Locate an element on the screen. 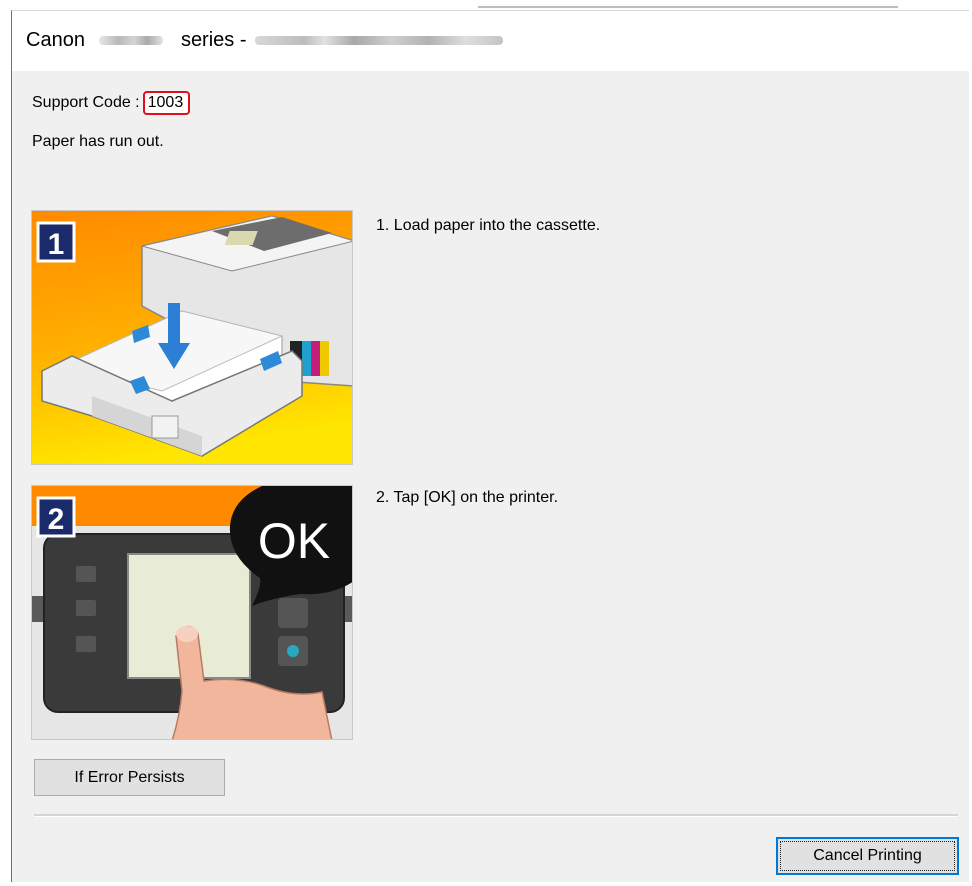 The width and height of the screenshot is (972, 886). error-message: Paper has run out. is located at coordinates (98, 141).